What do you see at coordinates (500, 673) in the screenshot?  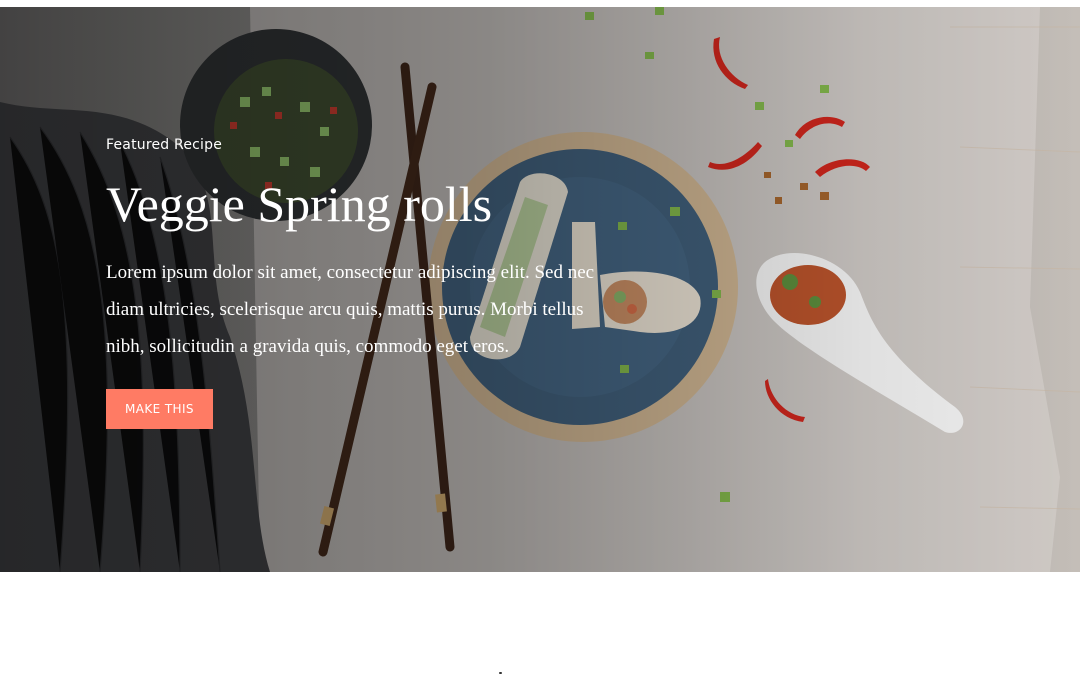 I see `scroll-indicator` at bounding box center [500, 673].